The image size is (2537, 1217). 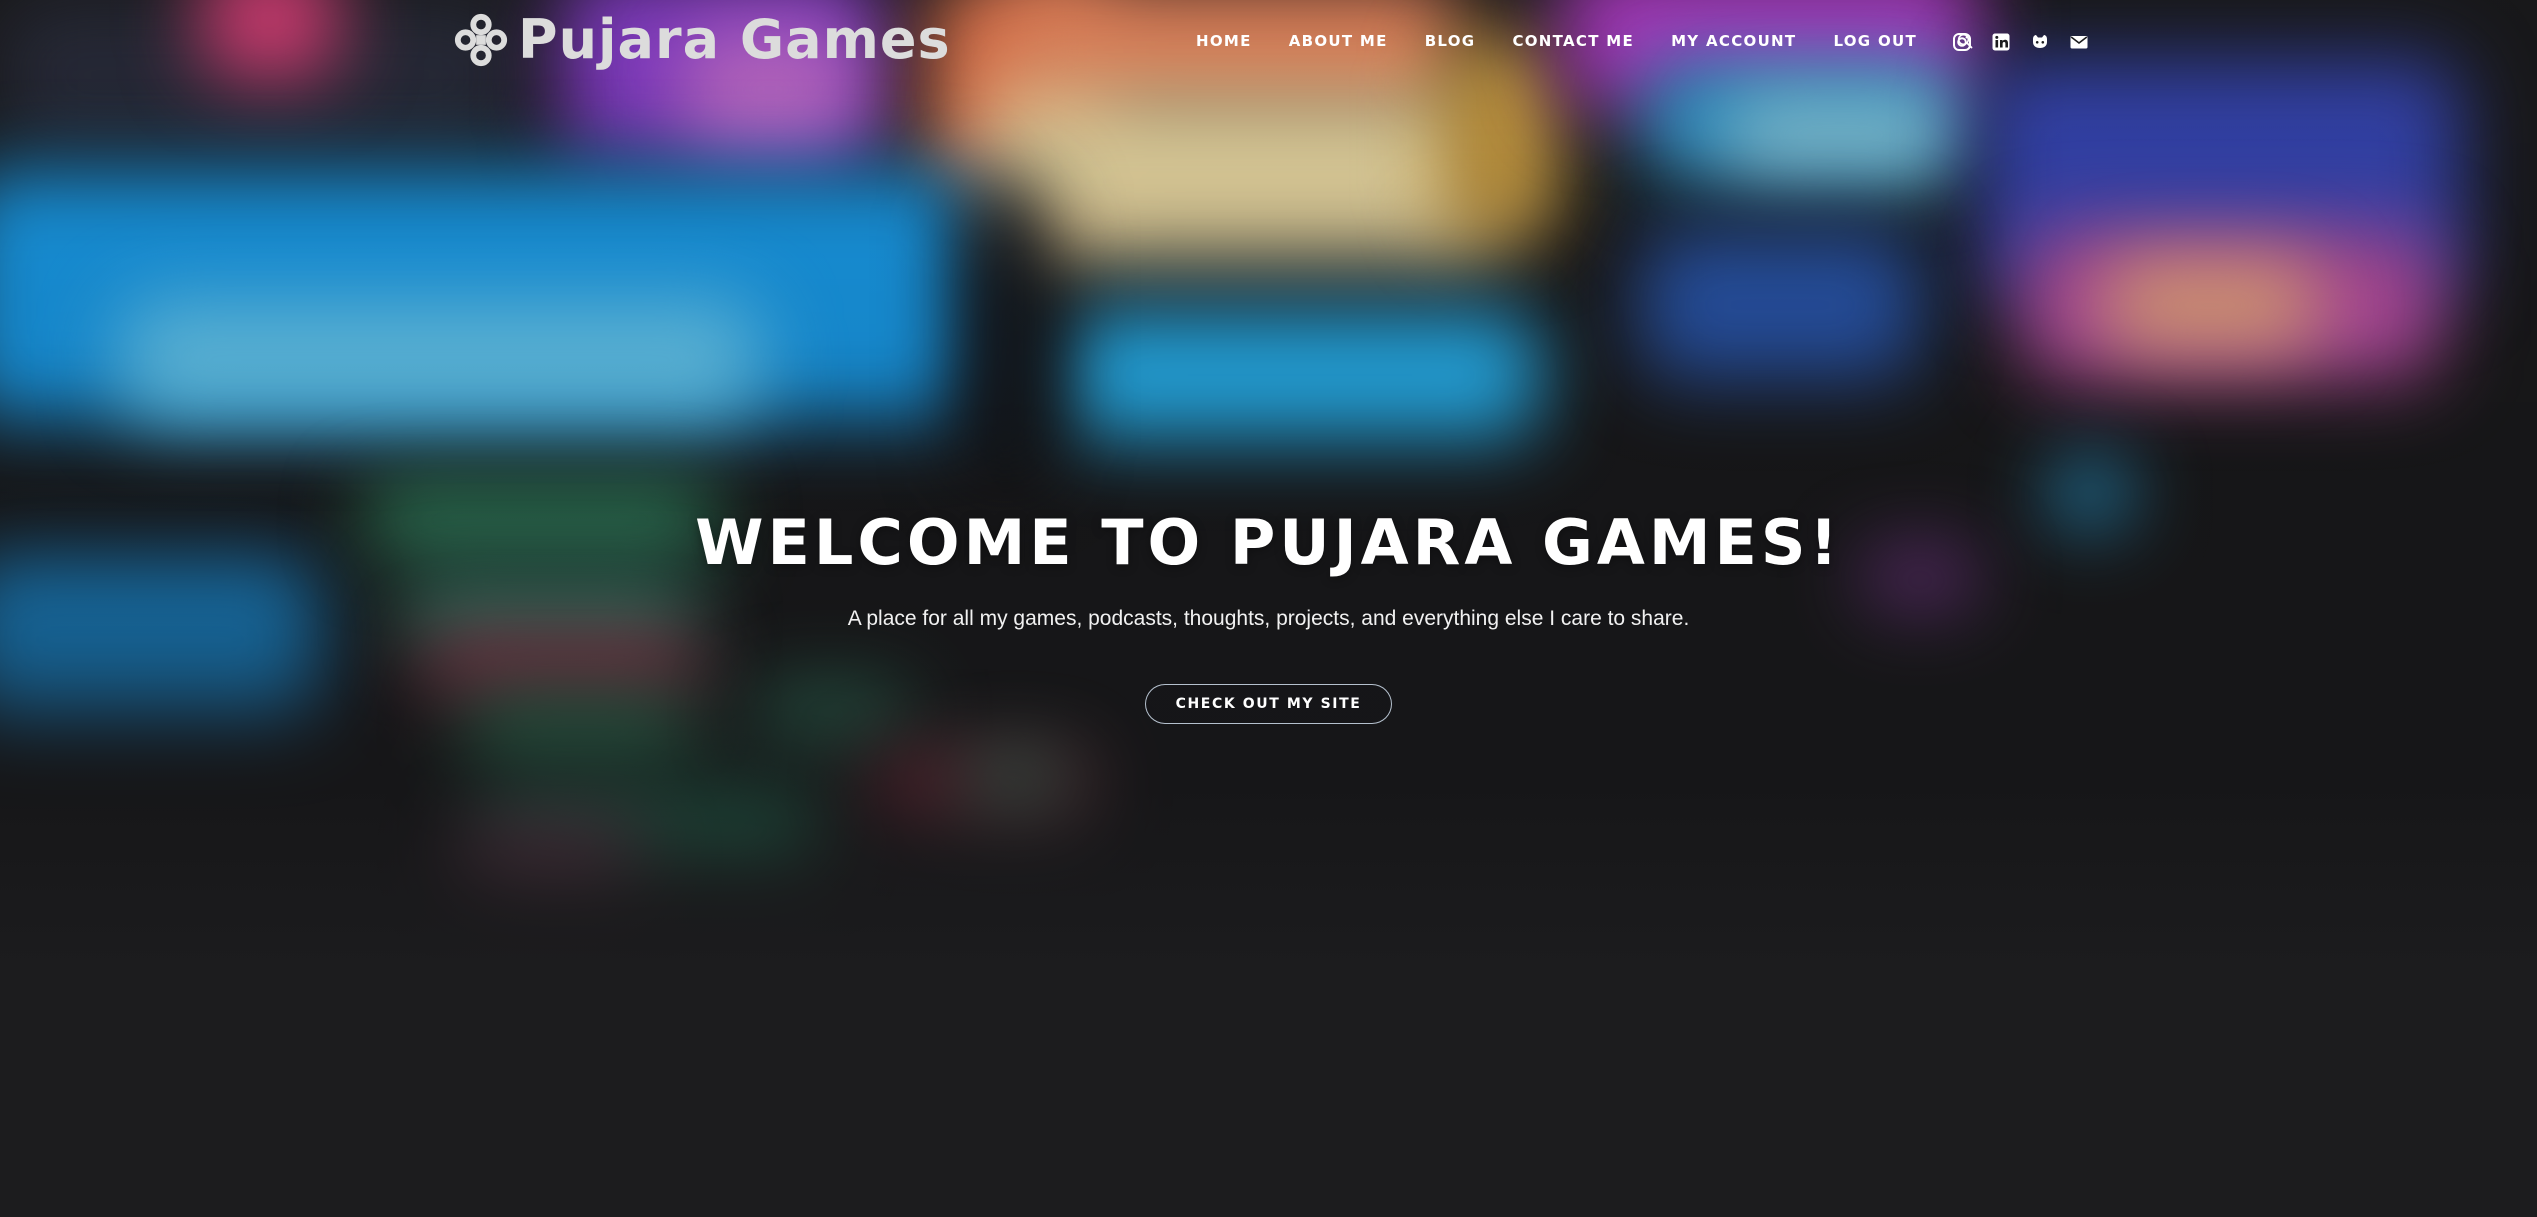 What do you see at coordinates (1573, 41) in the screenshot?
I see `nav-contact-me: CONTACT ME` at bounding box center [1573, 41].